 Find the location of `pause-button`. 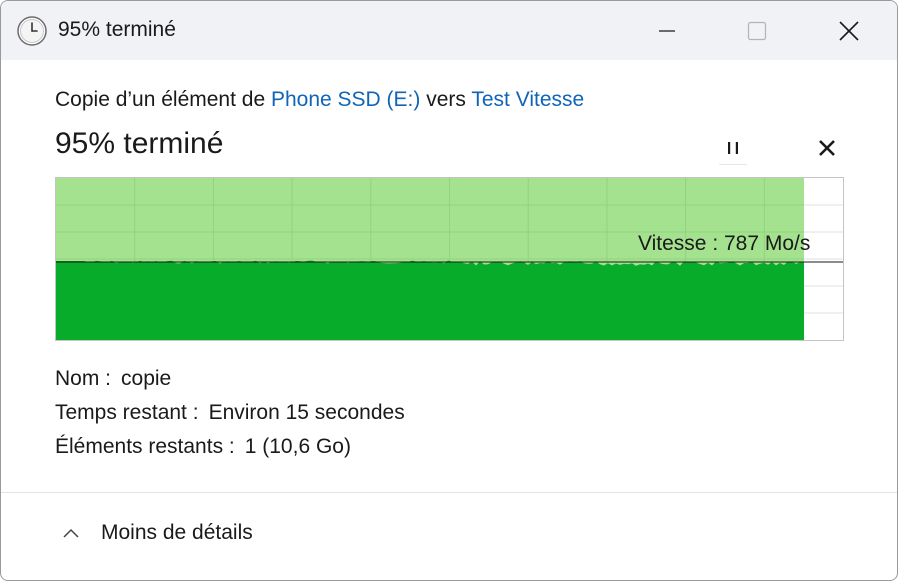

pause-button is located at coordinates (733, 149).